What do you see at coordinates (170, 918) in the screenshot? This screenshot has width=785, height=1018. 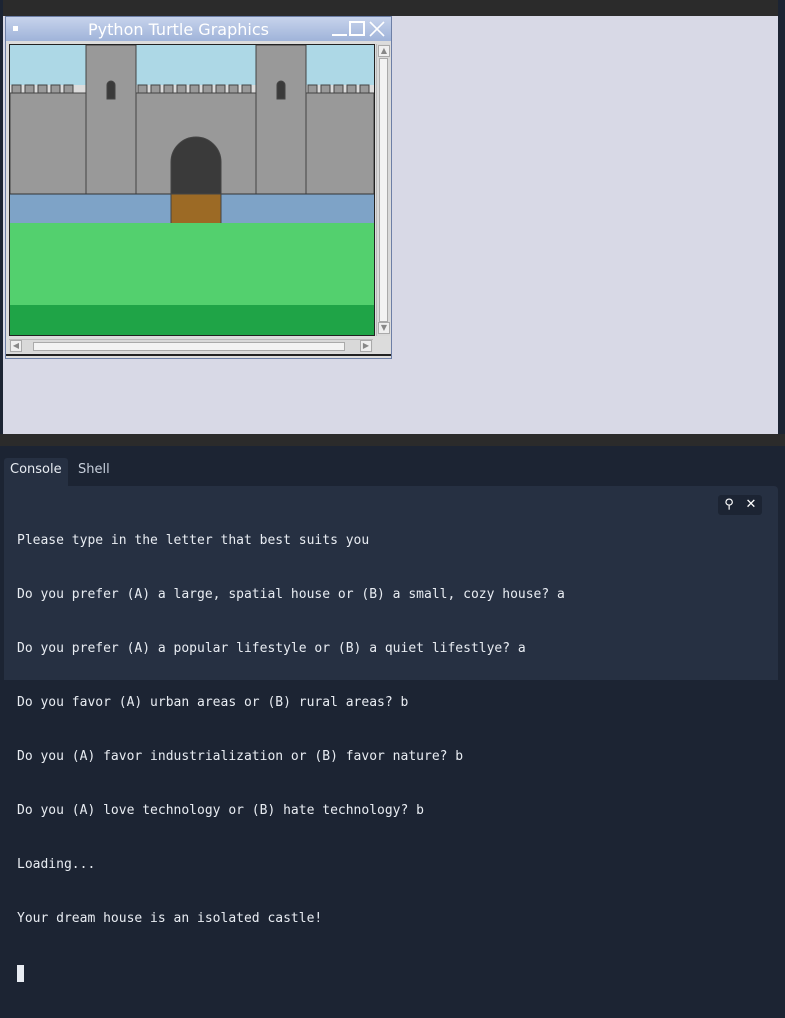 I see `console-line: Your dream house is an isolated castle!` at bounding box center [170, 918].